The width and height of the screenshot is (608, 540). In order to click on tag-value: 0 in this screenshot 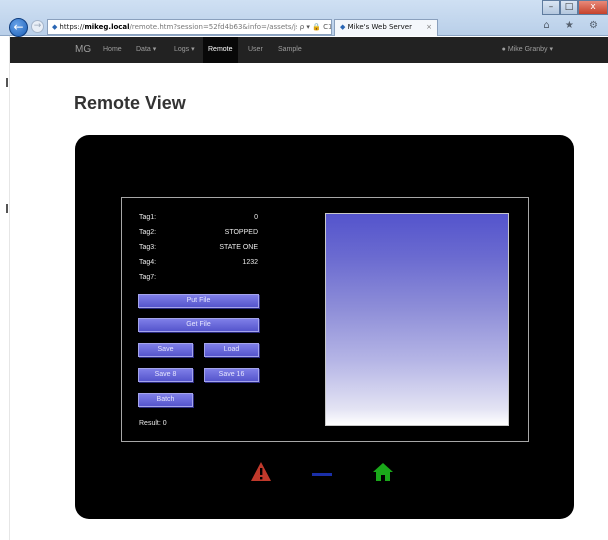, I will do `click(256, 217)`.